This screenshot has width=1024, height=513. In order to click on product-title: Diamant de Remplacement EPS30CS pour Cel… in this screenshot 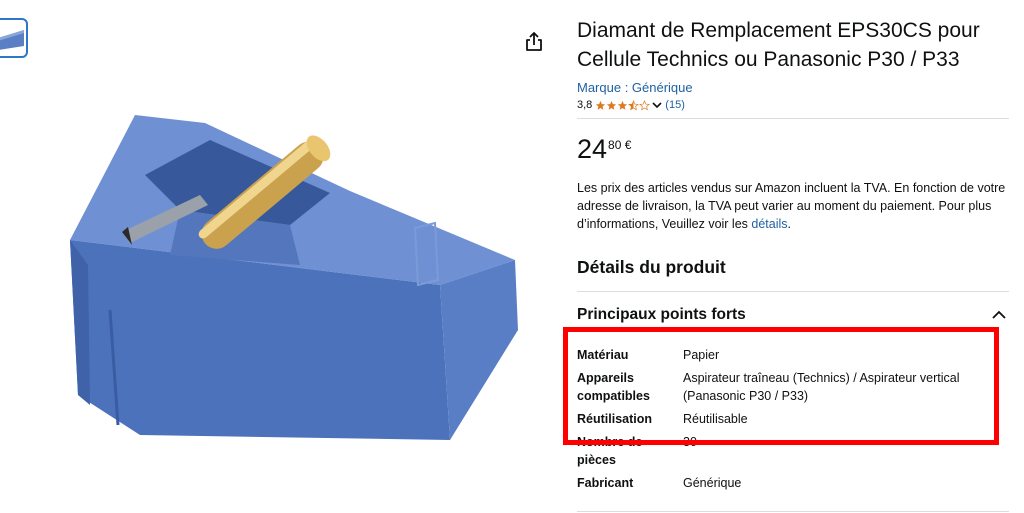, I will do `click(778, 45)`.